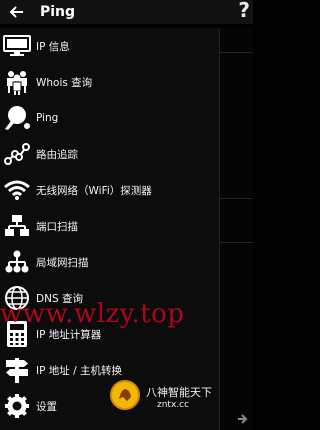 The image size is (320, 430). Describe the element at coordinates (17, 226) in the screenshot. I see `network-tree-icon` at that location.